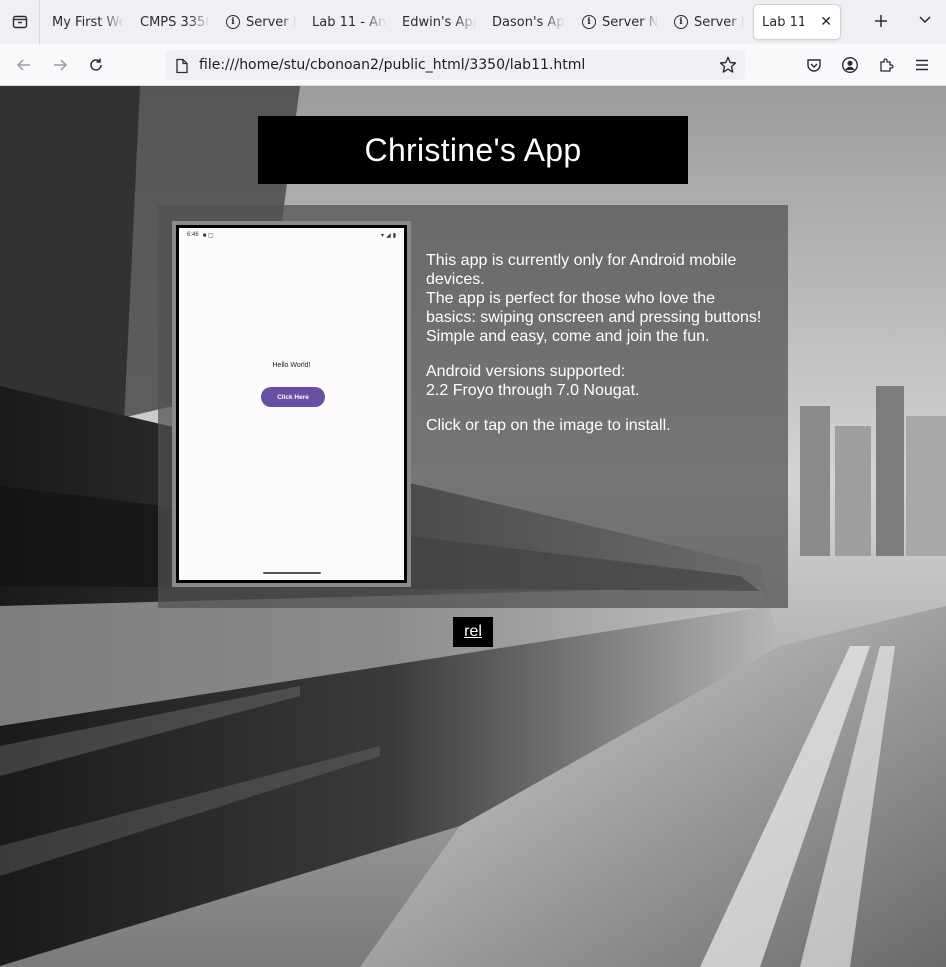  Describe the element at coordinates (533, 390) in the screenshot. I see `versions-value: 2.2 Froyo through 7.0 Nougat.` at that location.